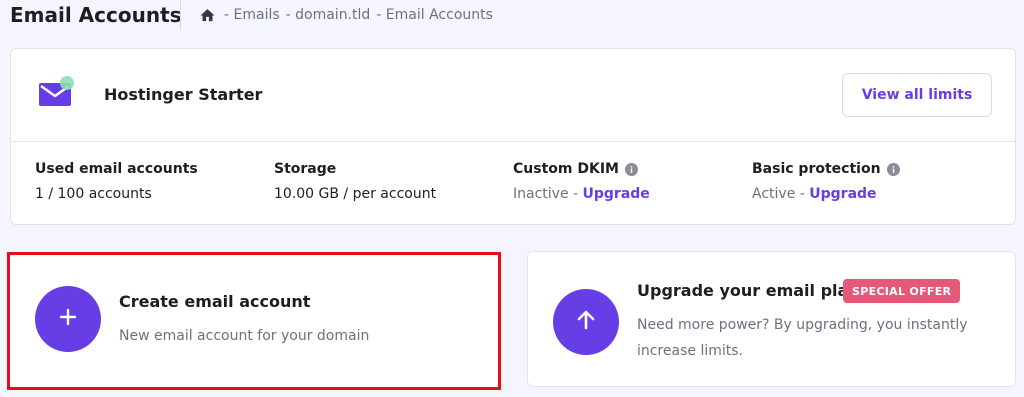 This screenshot has height=397, width=1024. I want to click on dkim-status: Inactive -, so click(548, 194).